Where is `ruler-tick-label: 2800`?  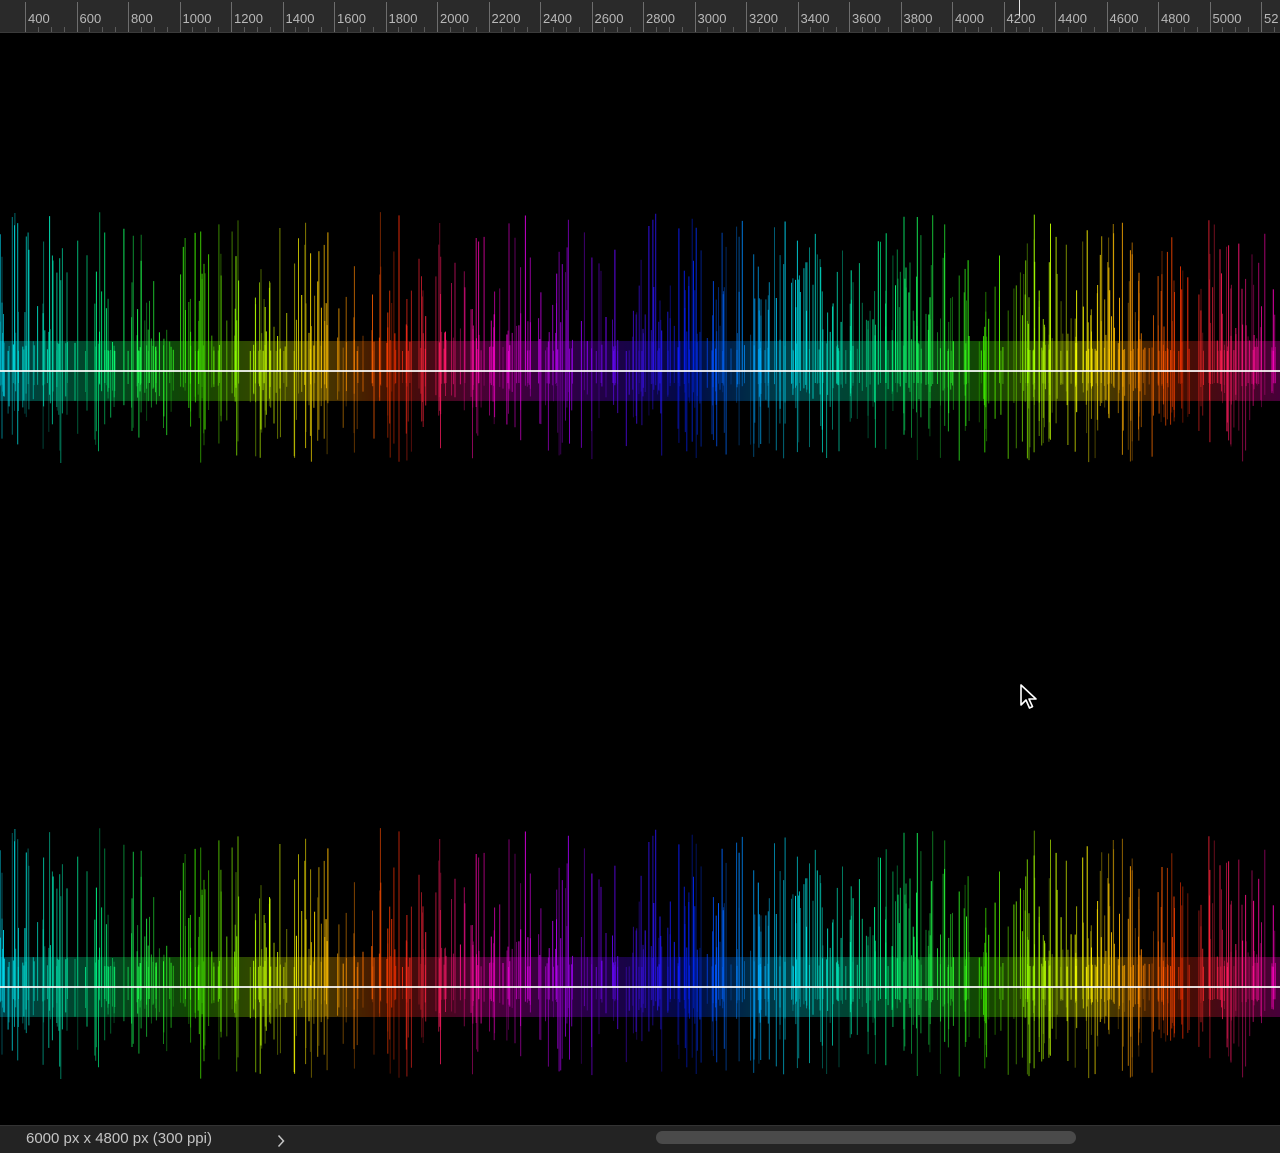 ruler-tick-label: 2800 is located at coordinates (660, 18).